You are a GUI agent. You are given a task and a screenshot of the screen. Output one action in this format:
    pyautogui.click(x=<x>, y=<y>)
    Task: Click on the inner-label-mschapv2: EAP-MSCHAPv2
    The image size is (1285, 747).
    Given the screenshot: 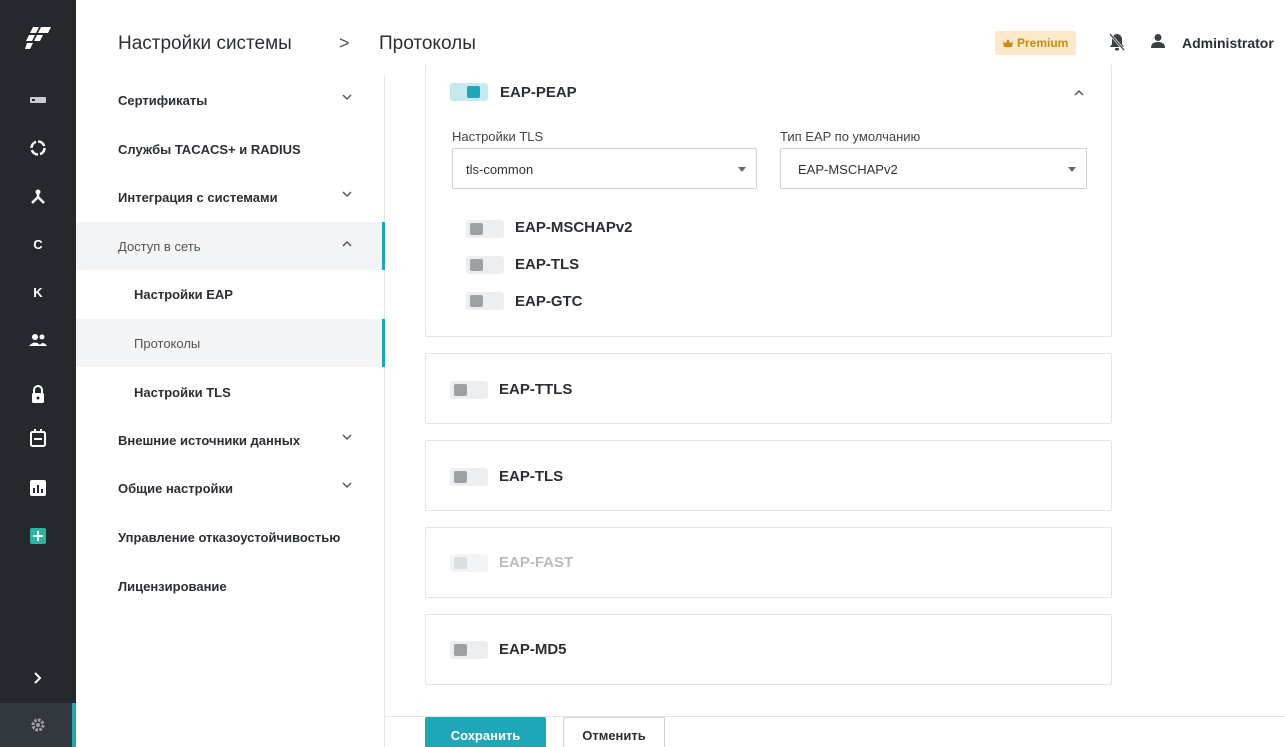 What is the action you would take?
    pyautogui.click(x=574, y=227)
    